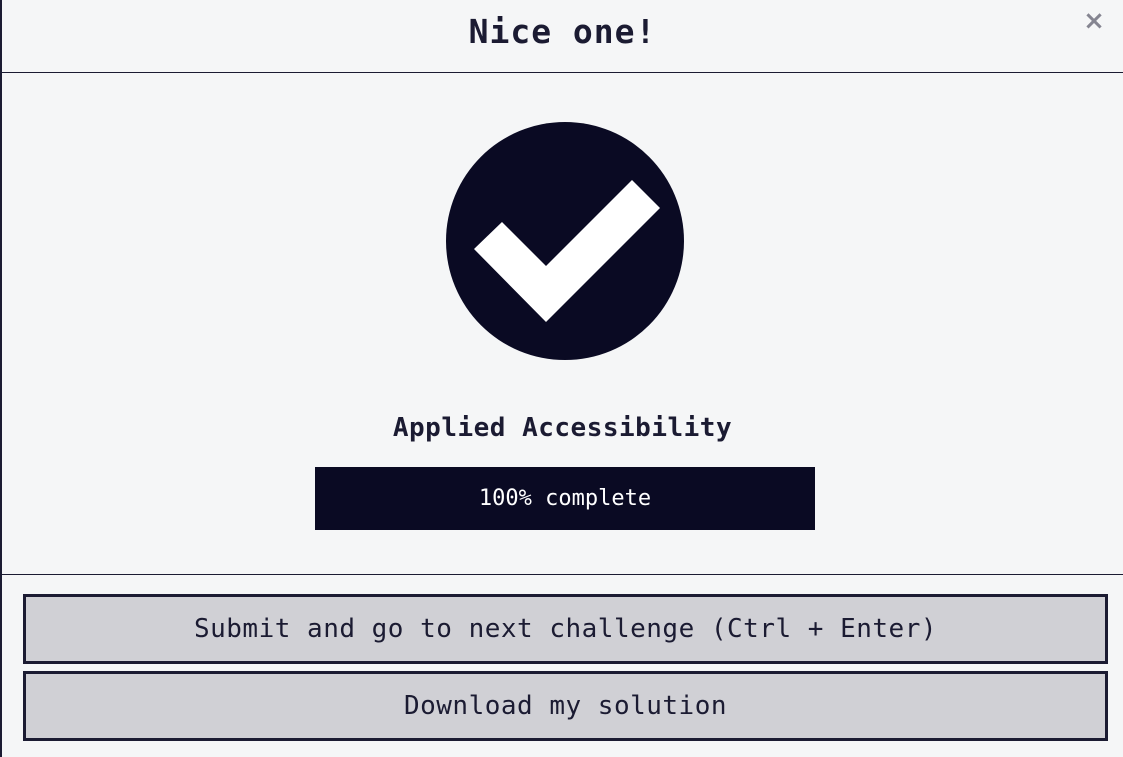 The image size is (1123, 757). I want to click on progress-bar: 100% complete, so click(565, 498).